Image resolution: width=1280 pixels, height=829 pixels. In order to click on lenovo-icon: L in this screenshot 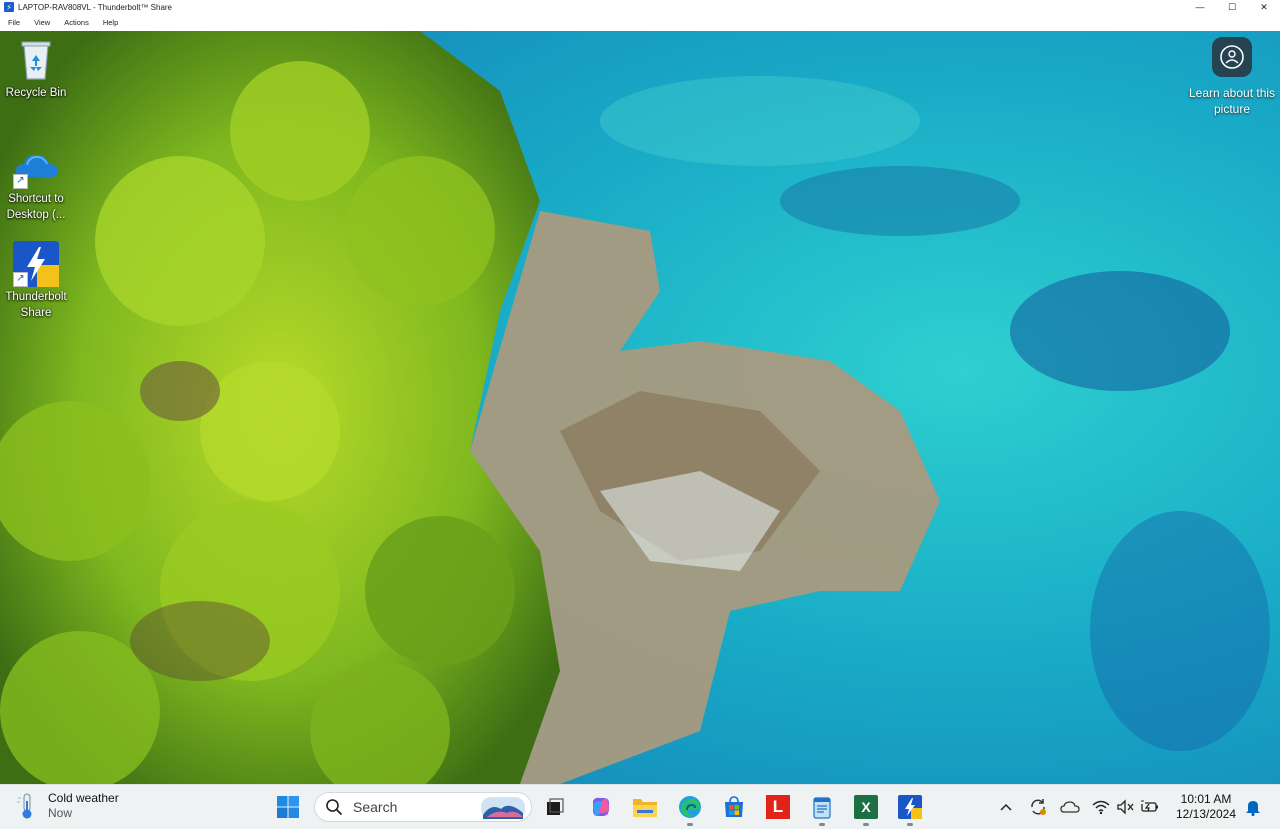, I will do `click(778, 807)`.